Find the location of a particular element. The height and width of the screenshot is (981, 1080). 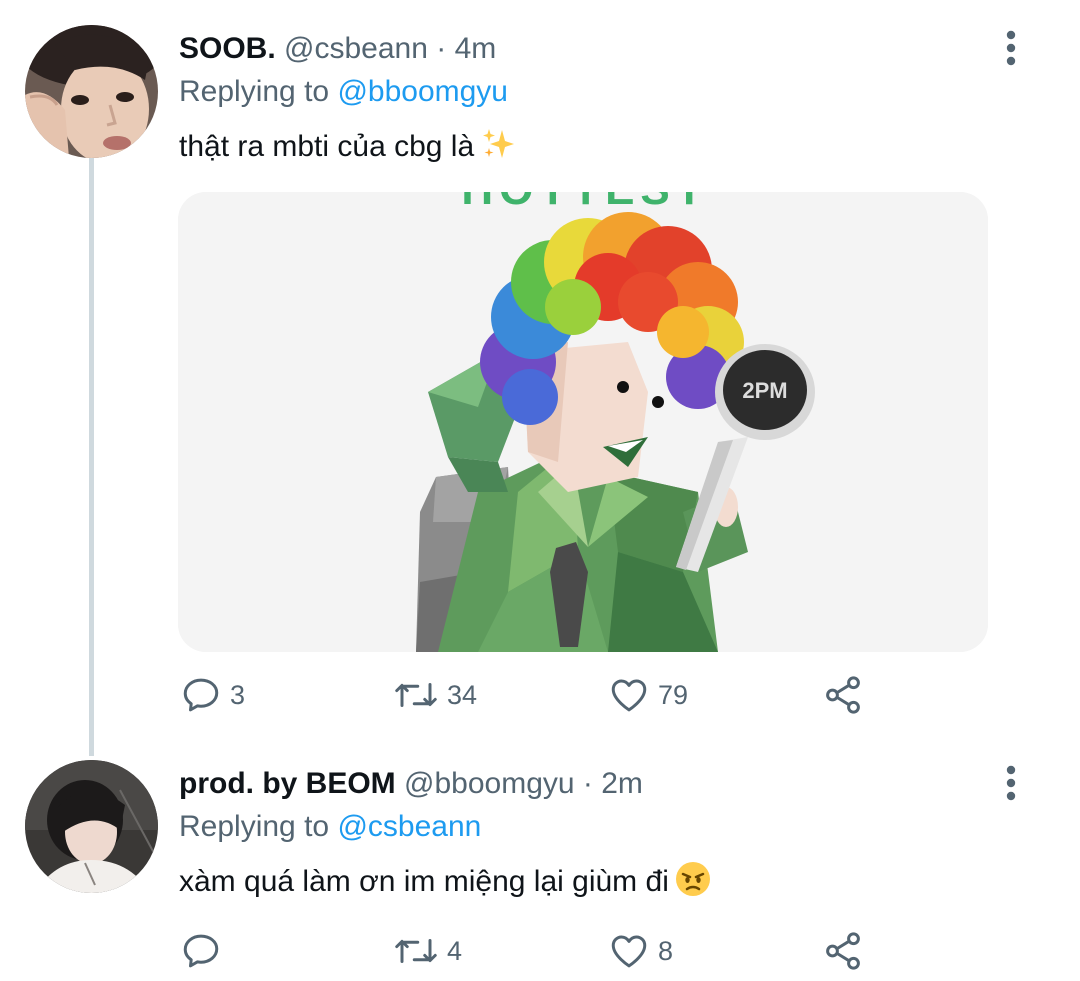

avatar-beom is located at coordinates (91, 826).